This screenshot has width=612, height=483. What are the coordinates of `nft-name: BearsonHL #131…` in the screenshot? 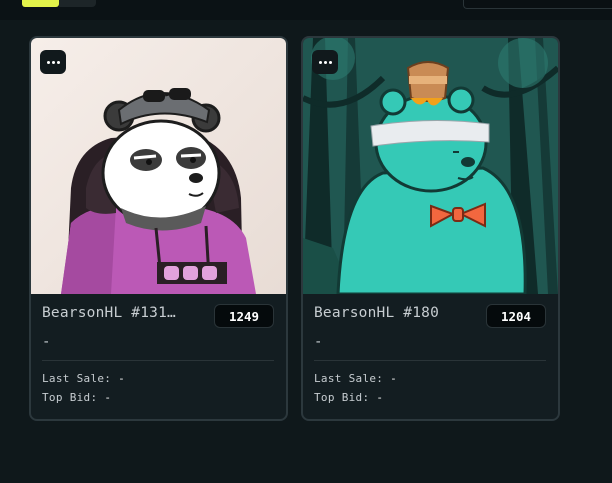 It's located at (117, 313).